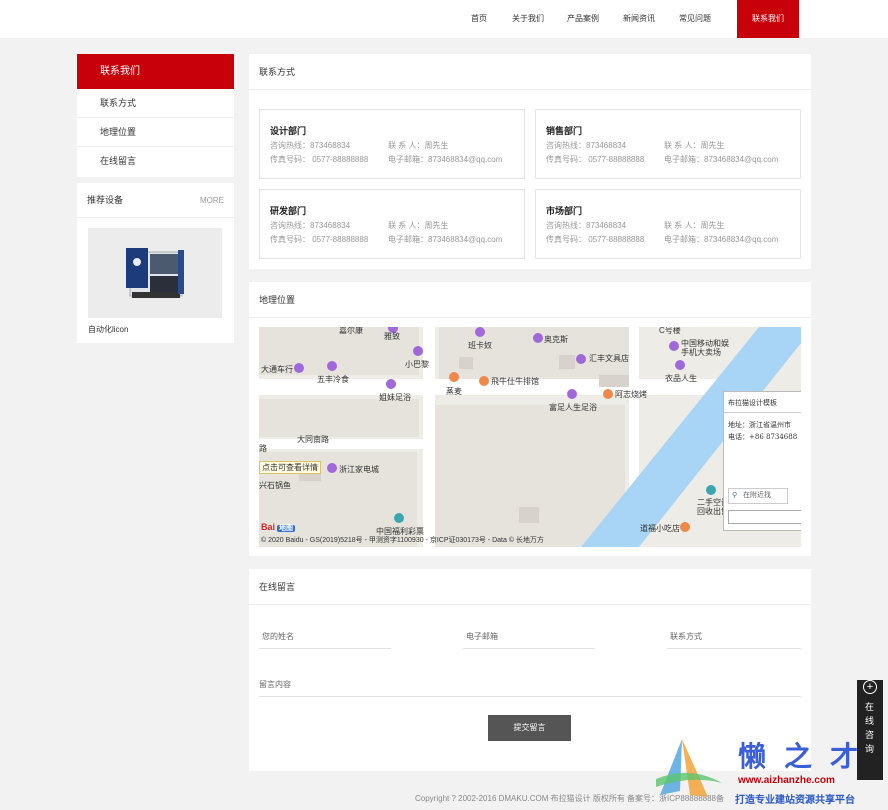 The image size is (888, 810). I want to click on sidebar-menu: 联系我们 联系方式 地理位置 在线留言, so click(155, 115).